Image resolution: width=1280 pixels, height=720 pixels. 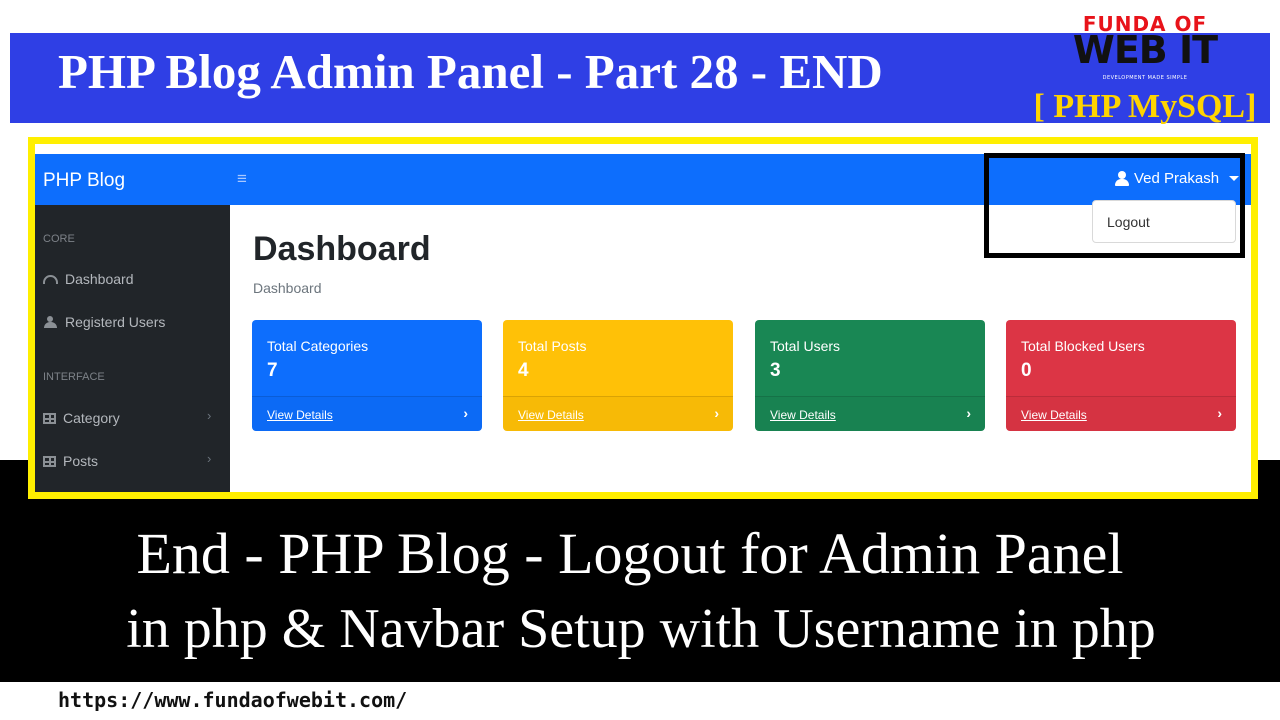 I want to click on sidebar-item-label: Registerd Users, so click(x=115, y=322).